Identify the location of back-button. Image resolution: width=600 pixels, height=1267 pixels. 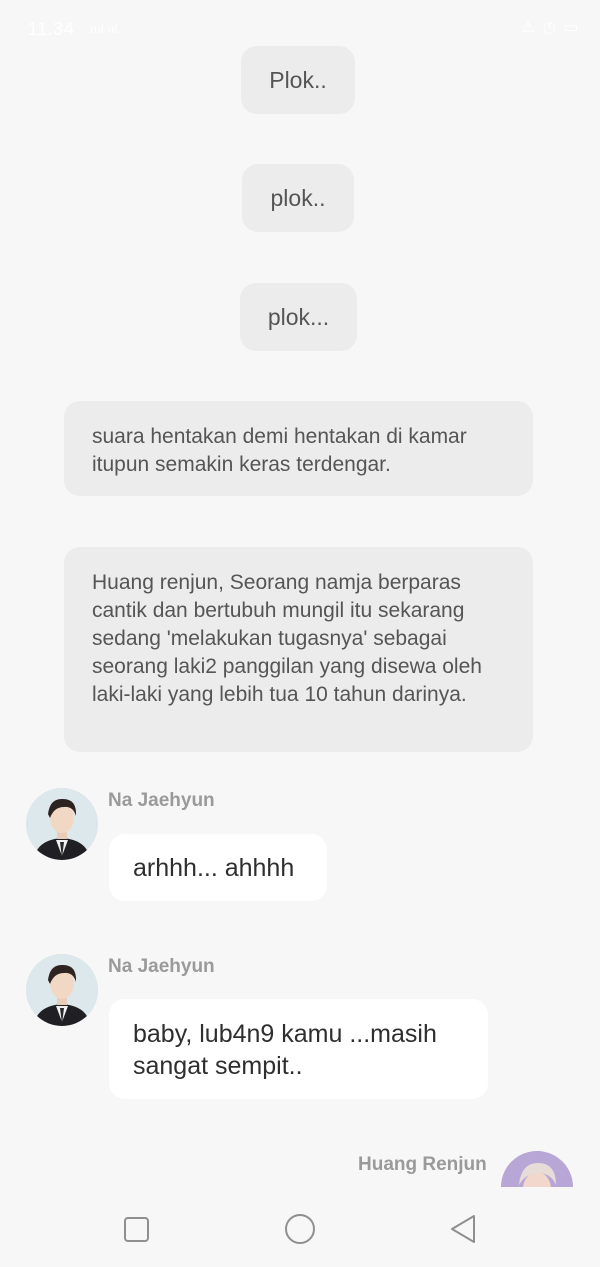
(462, 1229).